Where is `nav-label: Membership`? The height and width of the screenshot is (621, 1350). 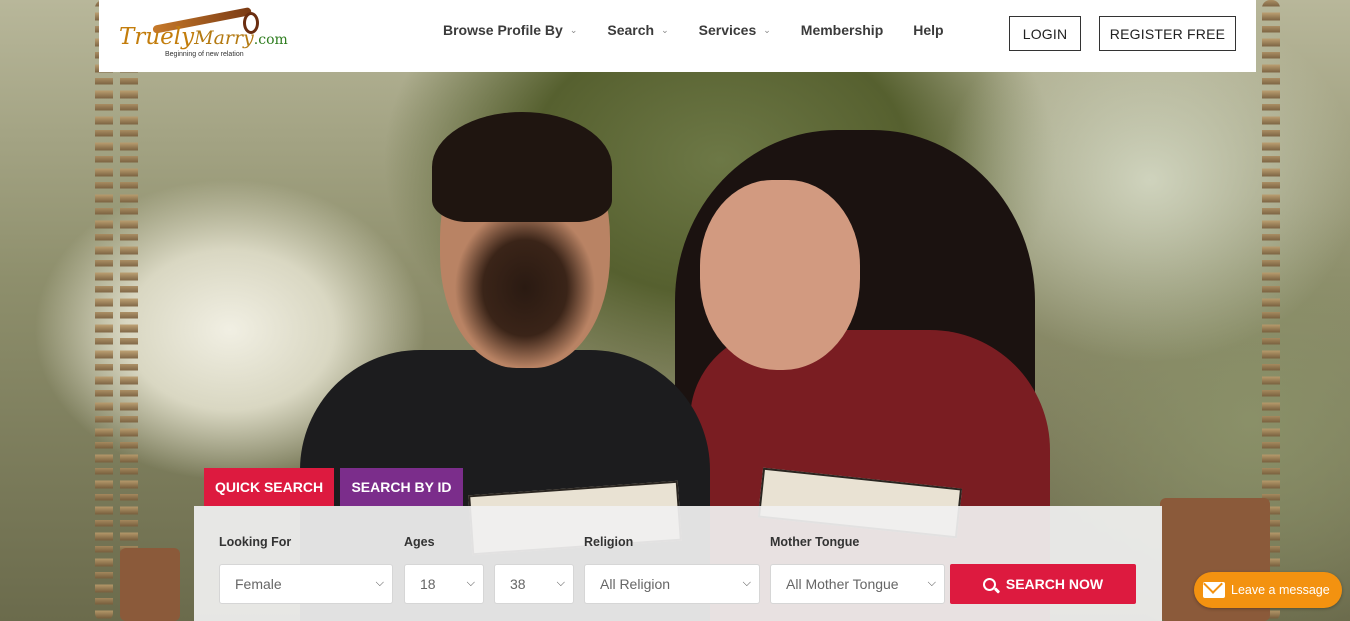
nav-label: Membership is located at coordinates (842, 30).